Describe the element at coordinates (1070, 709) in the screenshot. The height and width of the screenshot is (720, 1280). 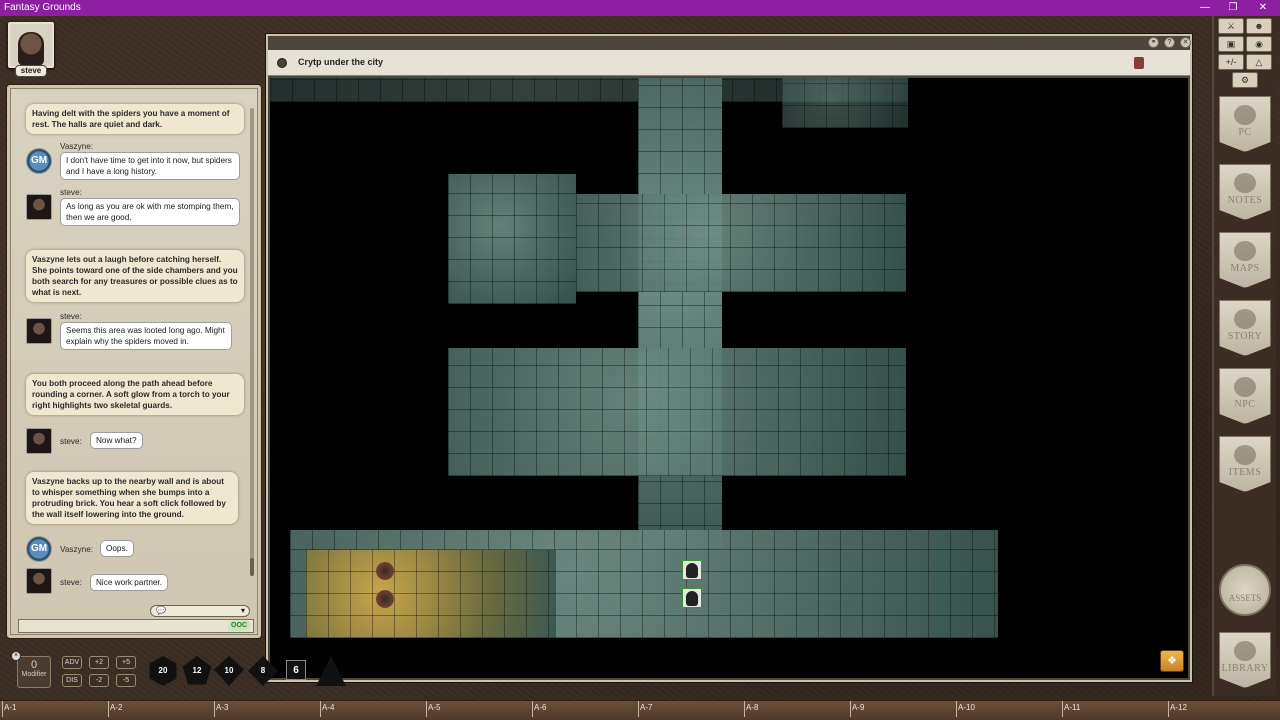
I see `hotkey-slot: A-11` at that location.